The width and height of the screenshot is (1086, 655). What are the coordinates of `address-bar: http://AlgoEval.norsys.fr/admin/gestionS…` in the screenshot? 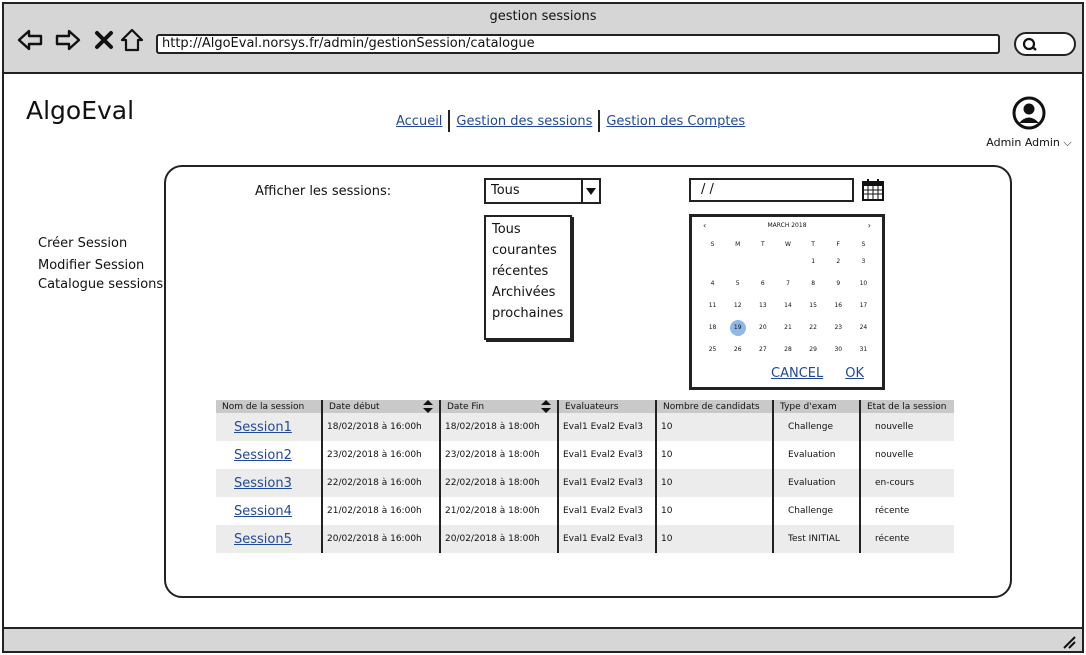 It's located at (578, 44).